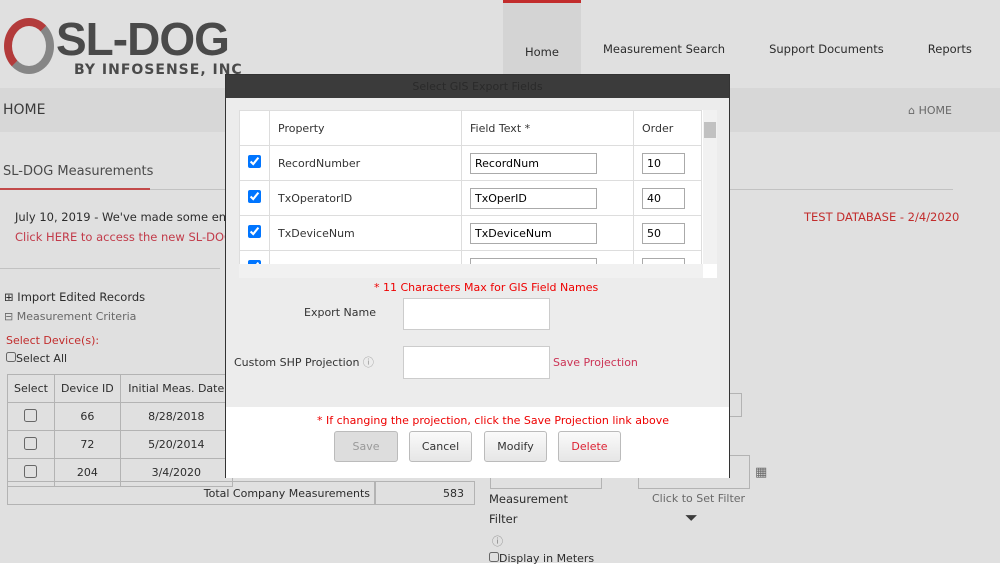  I want to click on projection-label: Custom SHP Projection ⓘ, so click(304, 362).